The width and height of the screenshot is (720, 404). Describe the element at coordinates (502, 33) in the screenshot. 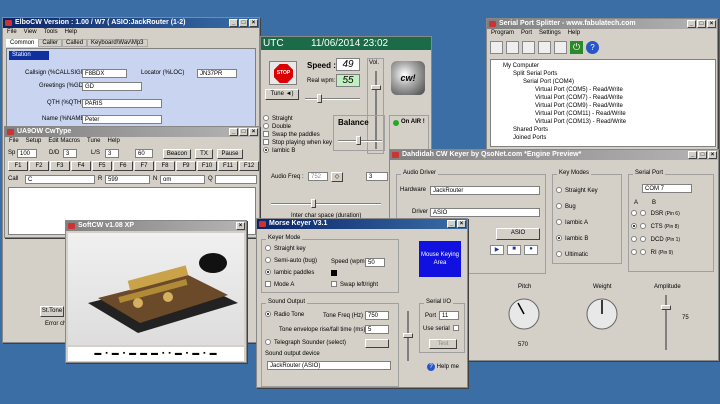

I see `menu-program: Program` at that location.